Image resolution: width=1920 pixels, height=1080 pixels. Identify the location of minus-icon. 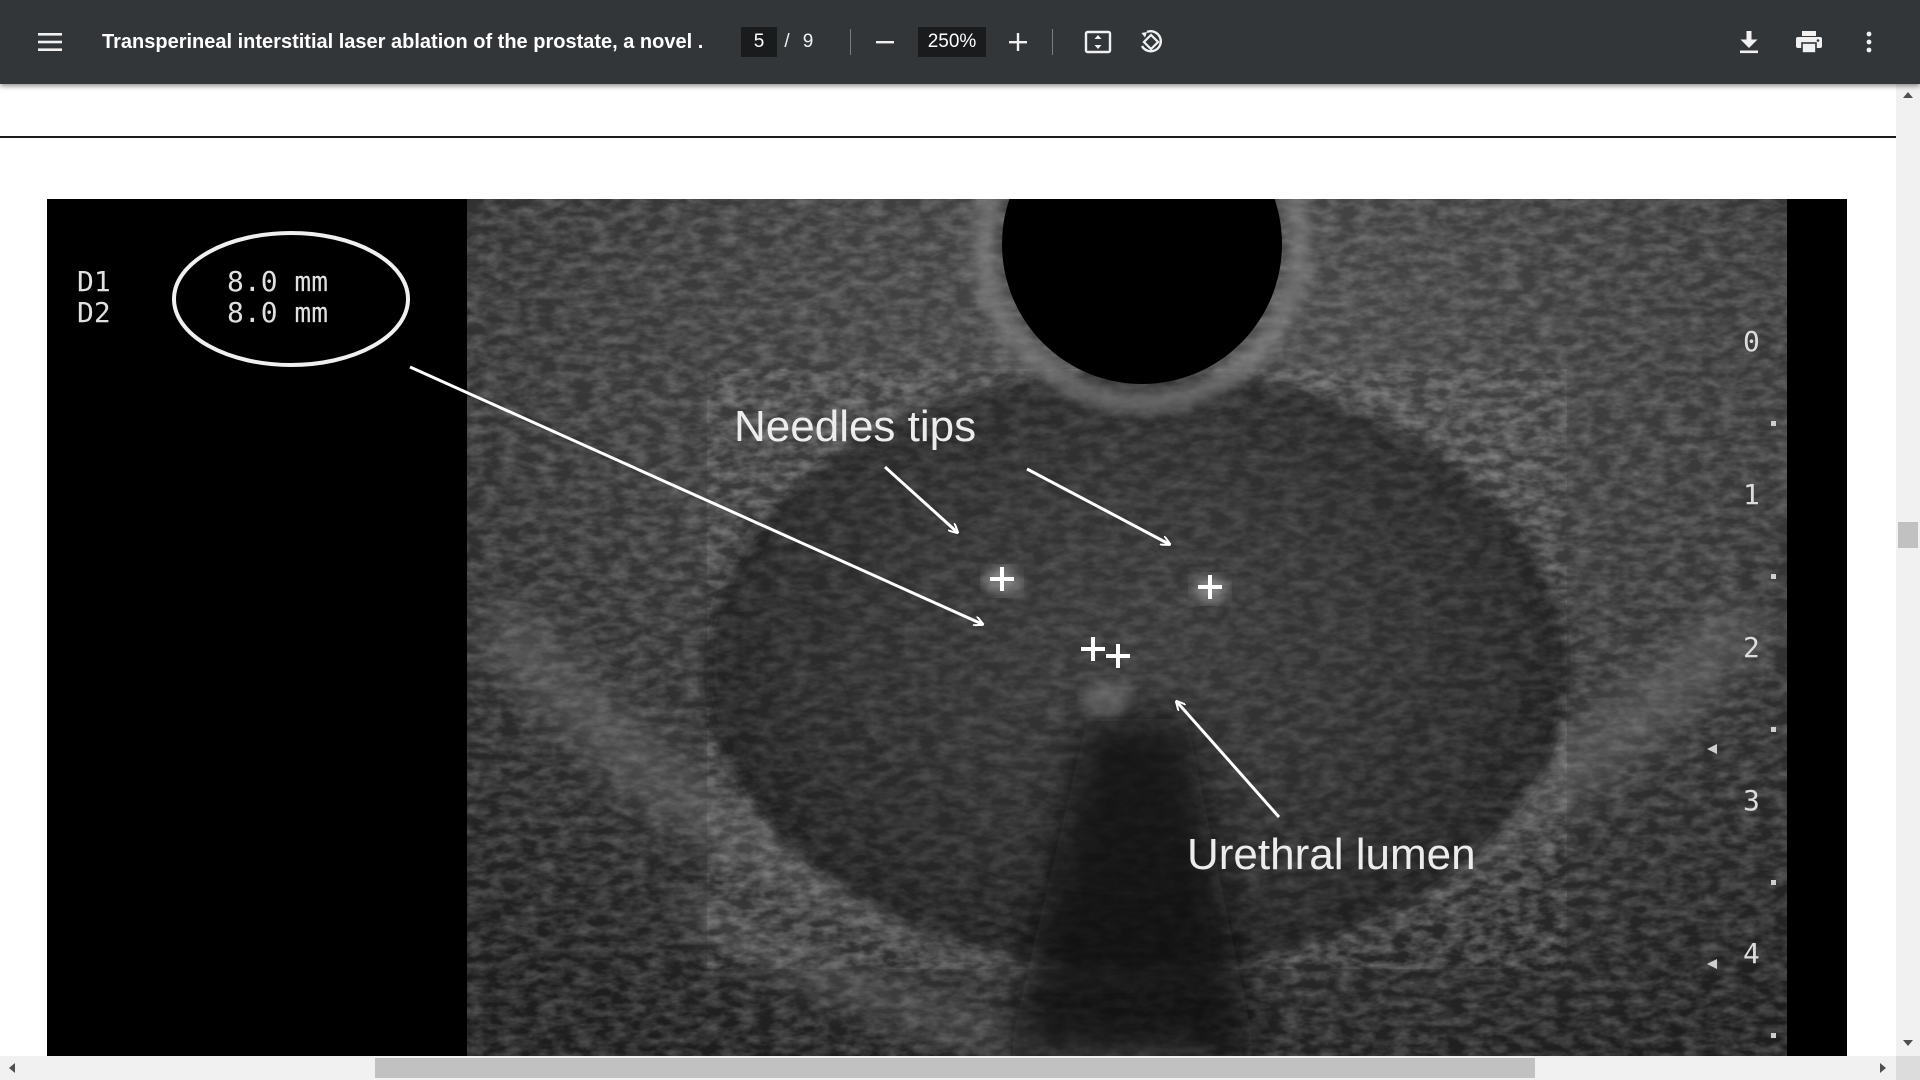
(885, 42).